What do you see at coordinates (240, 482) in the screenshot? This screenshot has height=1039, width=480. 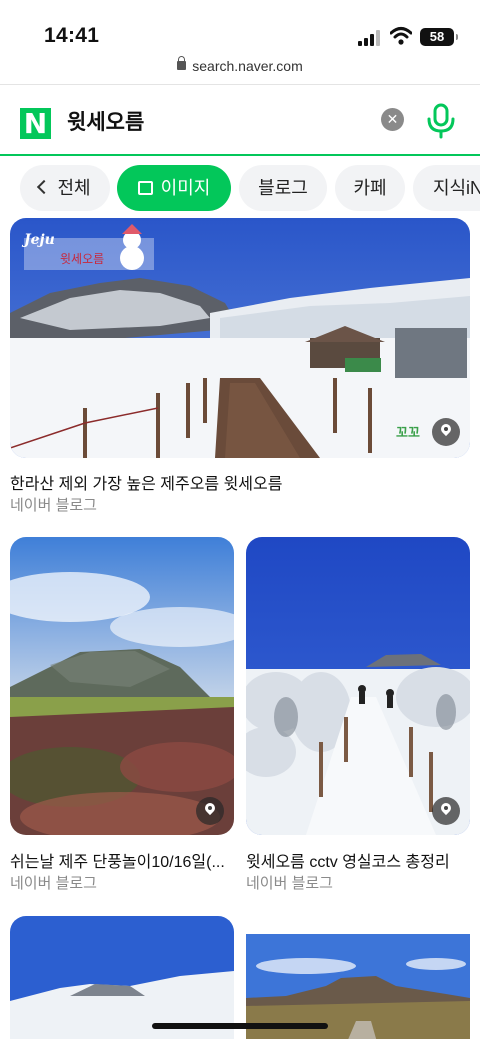 I see `result-caption-1: 한라산 제외 가장 높은 제주오름 윗세오름` at bounding box center [240, 482].